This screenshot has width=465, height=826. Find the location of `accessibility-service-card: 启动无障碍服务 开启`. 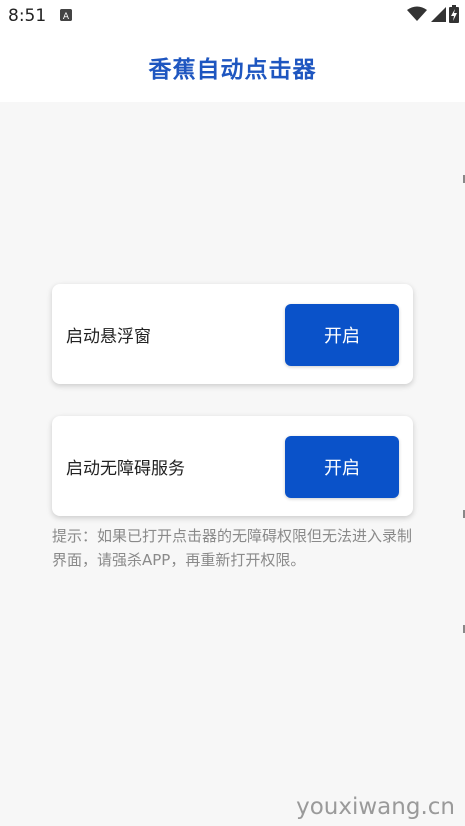

accessibility-service-card: 启动无障碍服务 开启 is located at coordinates (232, 466).